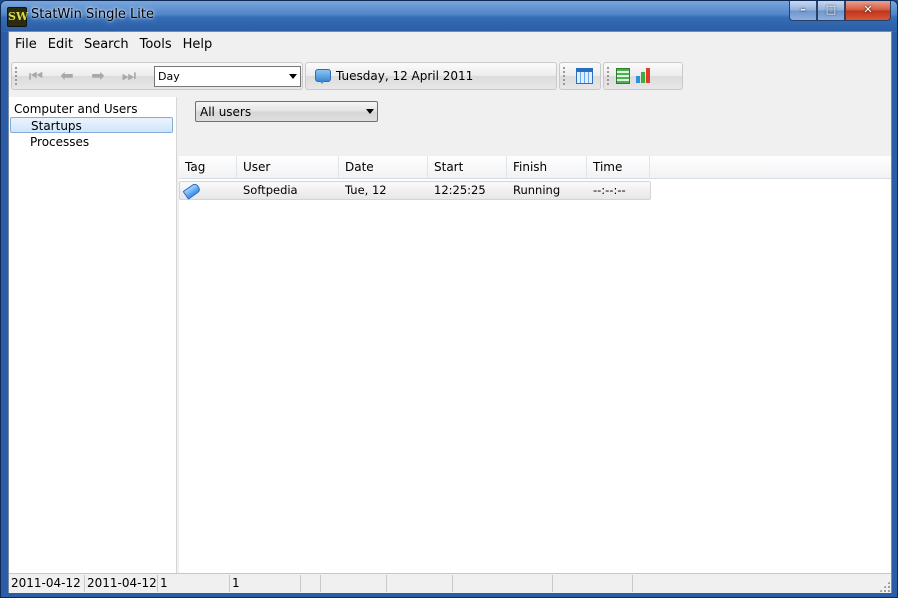 This screenshot has width=898, height=598. I want to click on status-bar: 2011-04-12 2011-04-12 1 1, so click(450, 583).